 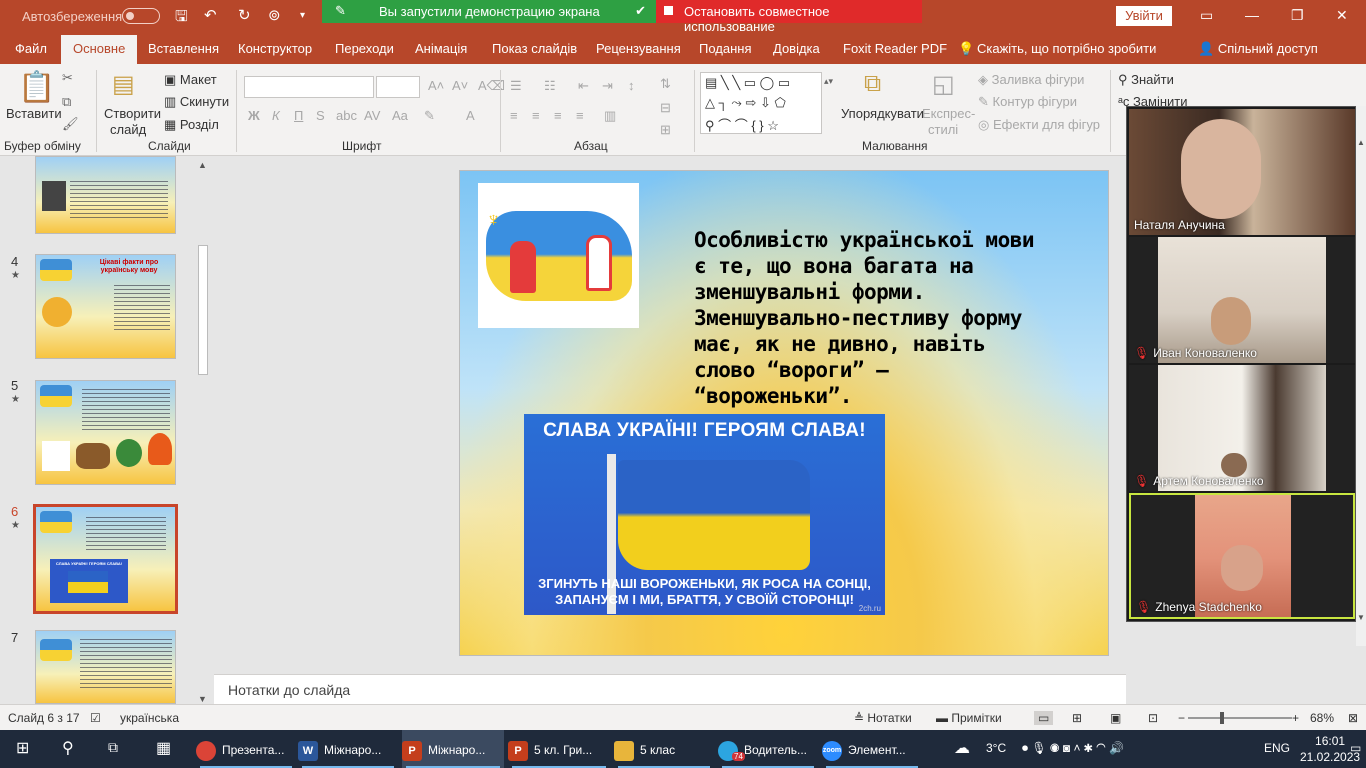 I want to click on format-painter-icon: 🖌, so click(x=70, y=124).